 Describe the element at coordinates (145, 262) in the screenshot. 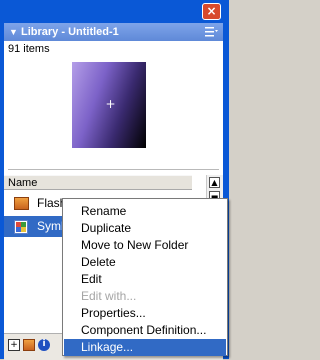

I see `menu-item-delete: Delete` at that location.